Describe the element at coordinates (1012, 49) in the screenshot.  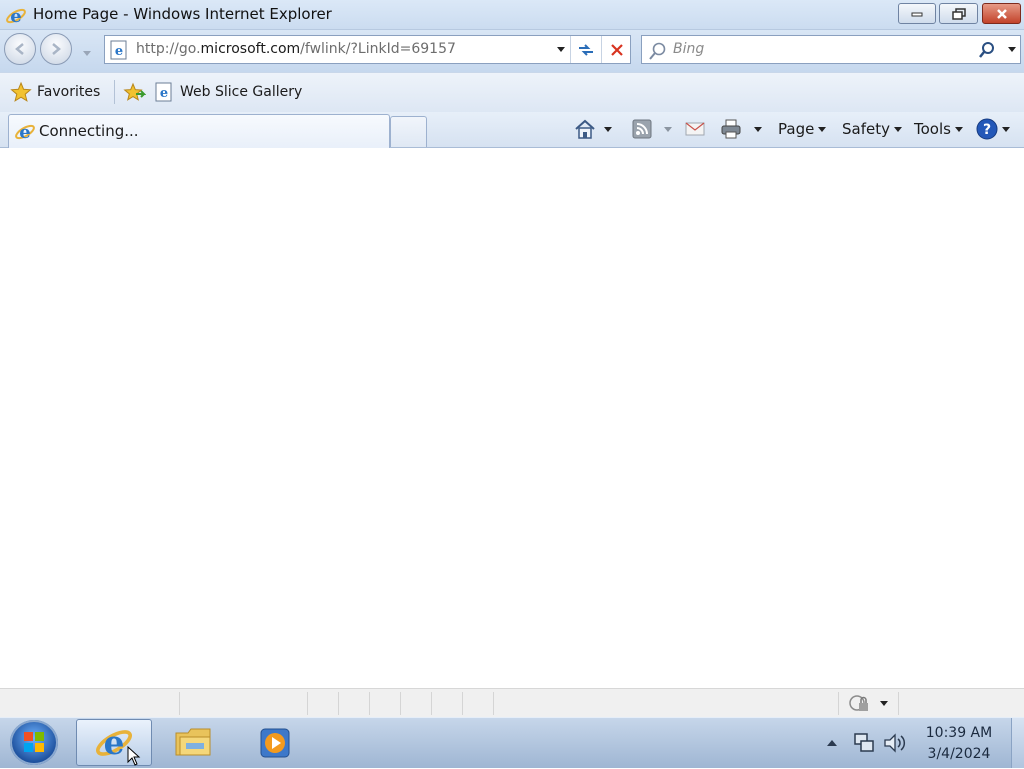
I see `search-options-chevron-icon` at that location.